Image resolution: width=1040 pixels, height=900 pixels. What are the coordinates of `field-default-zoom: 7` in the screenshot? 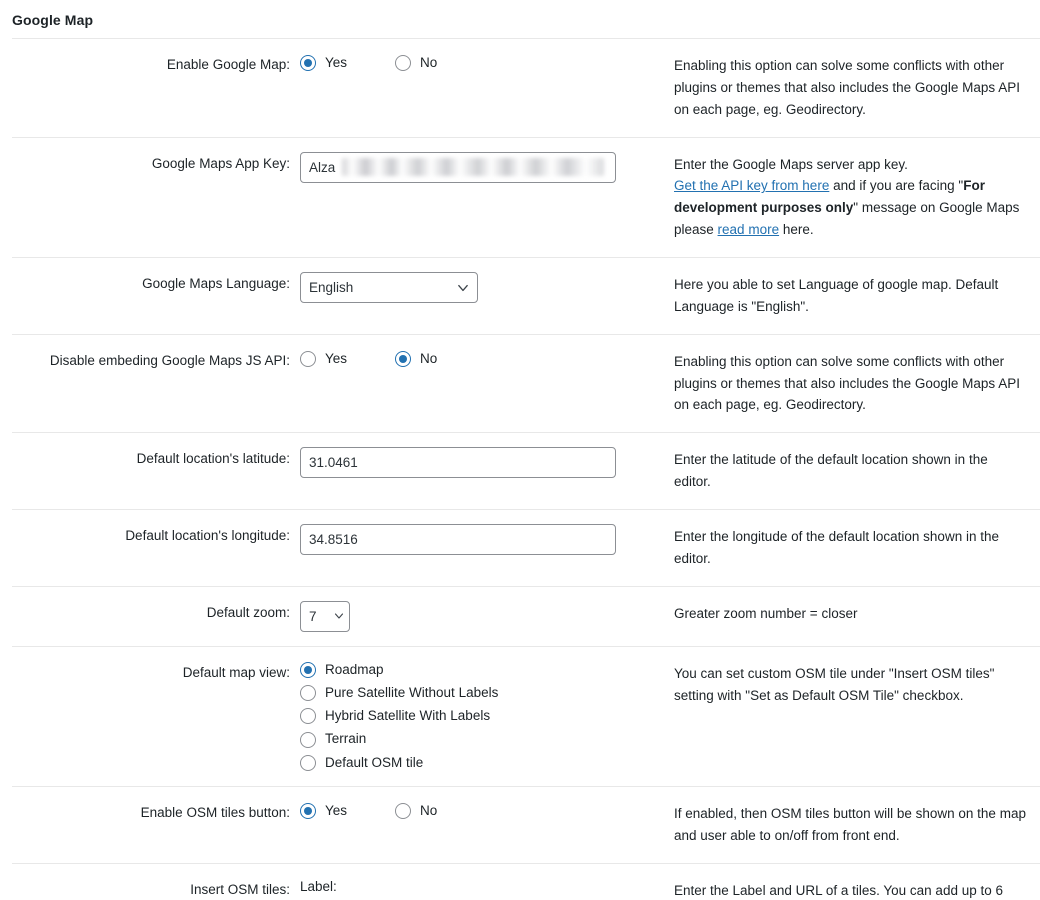 It's located at (484, 616).